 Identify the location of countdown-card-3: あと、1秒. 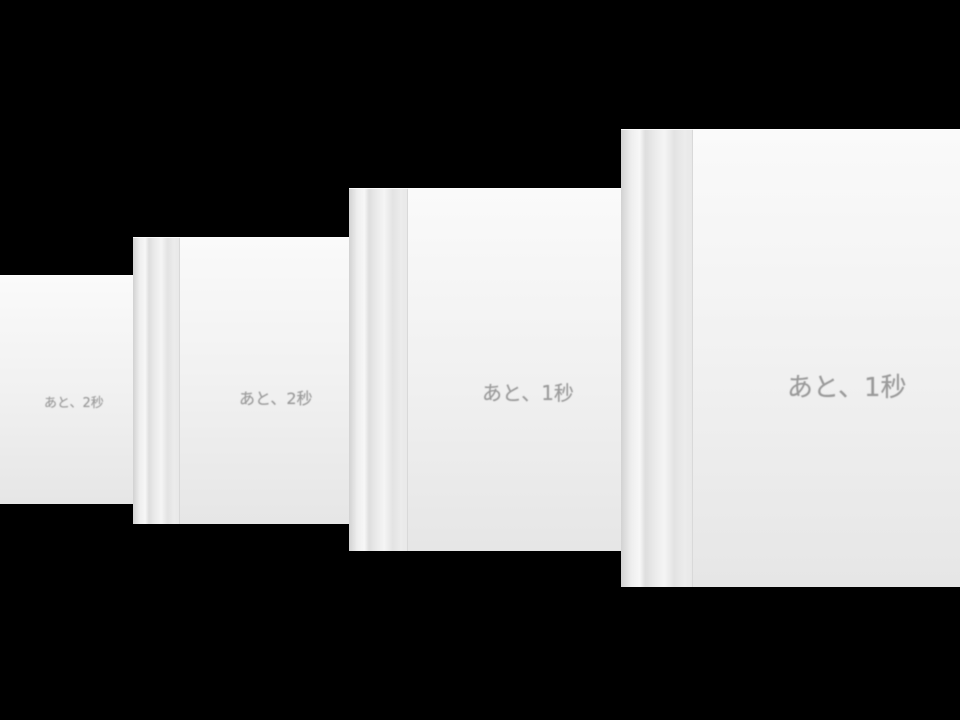
(486, 369).